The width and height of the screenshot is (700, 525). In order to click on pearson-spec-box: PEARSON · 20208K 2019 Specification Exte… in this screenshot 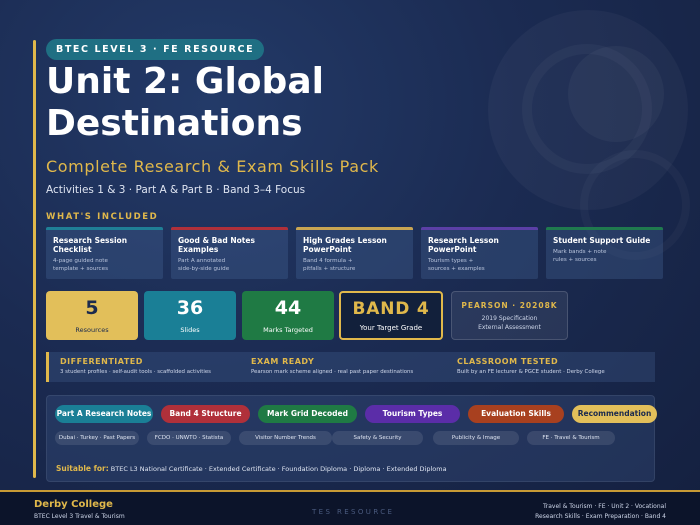, I will do `click(509, 315)`.